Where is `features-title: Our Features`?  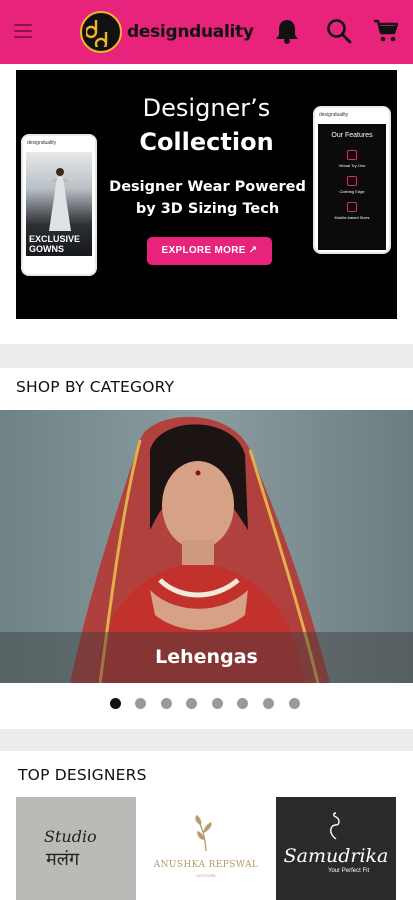
features-title: Our Features is located at coordinates (352, 135).